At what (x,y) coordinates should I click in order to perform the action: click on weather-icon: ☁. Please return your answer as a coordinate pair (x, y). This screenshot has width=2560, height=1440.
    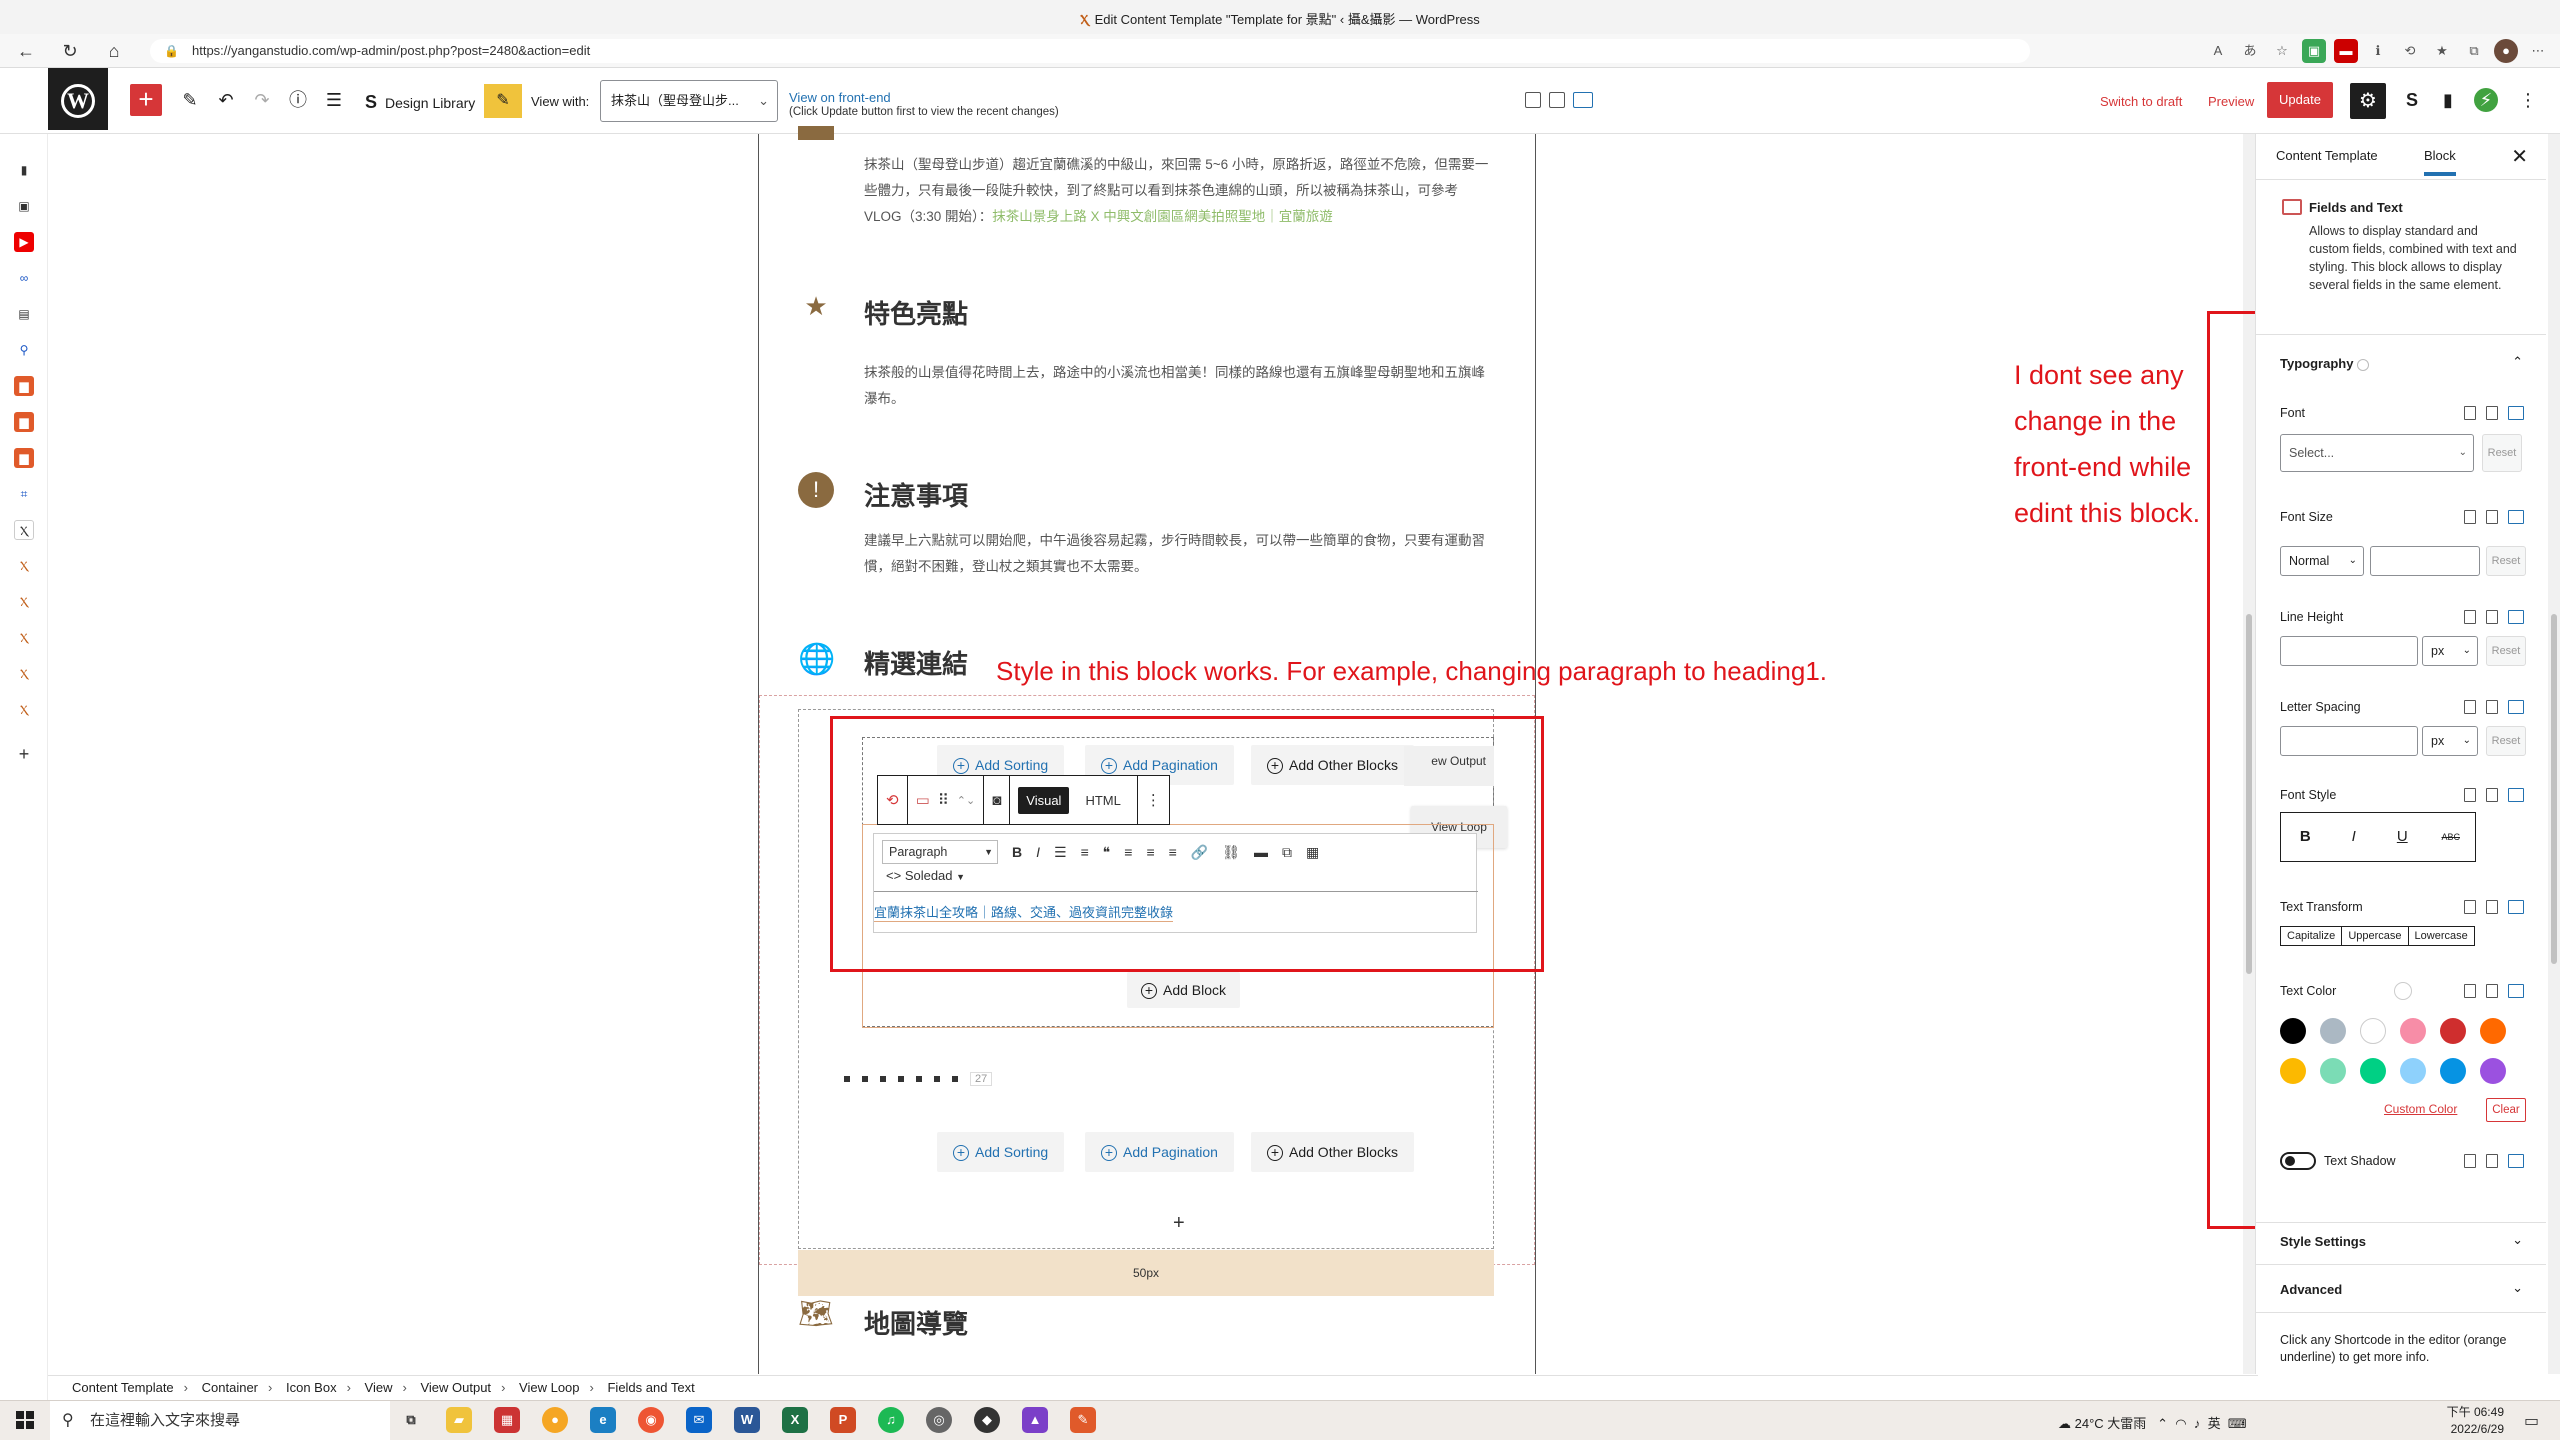
    Looking at the image, I should click on (2064, 1423).